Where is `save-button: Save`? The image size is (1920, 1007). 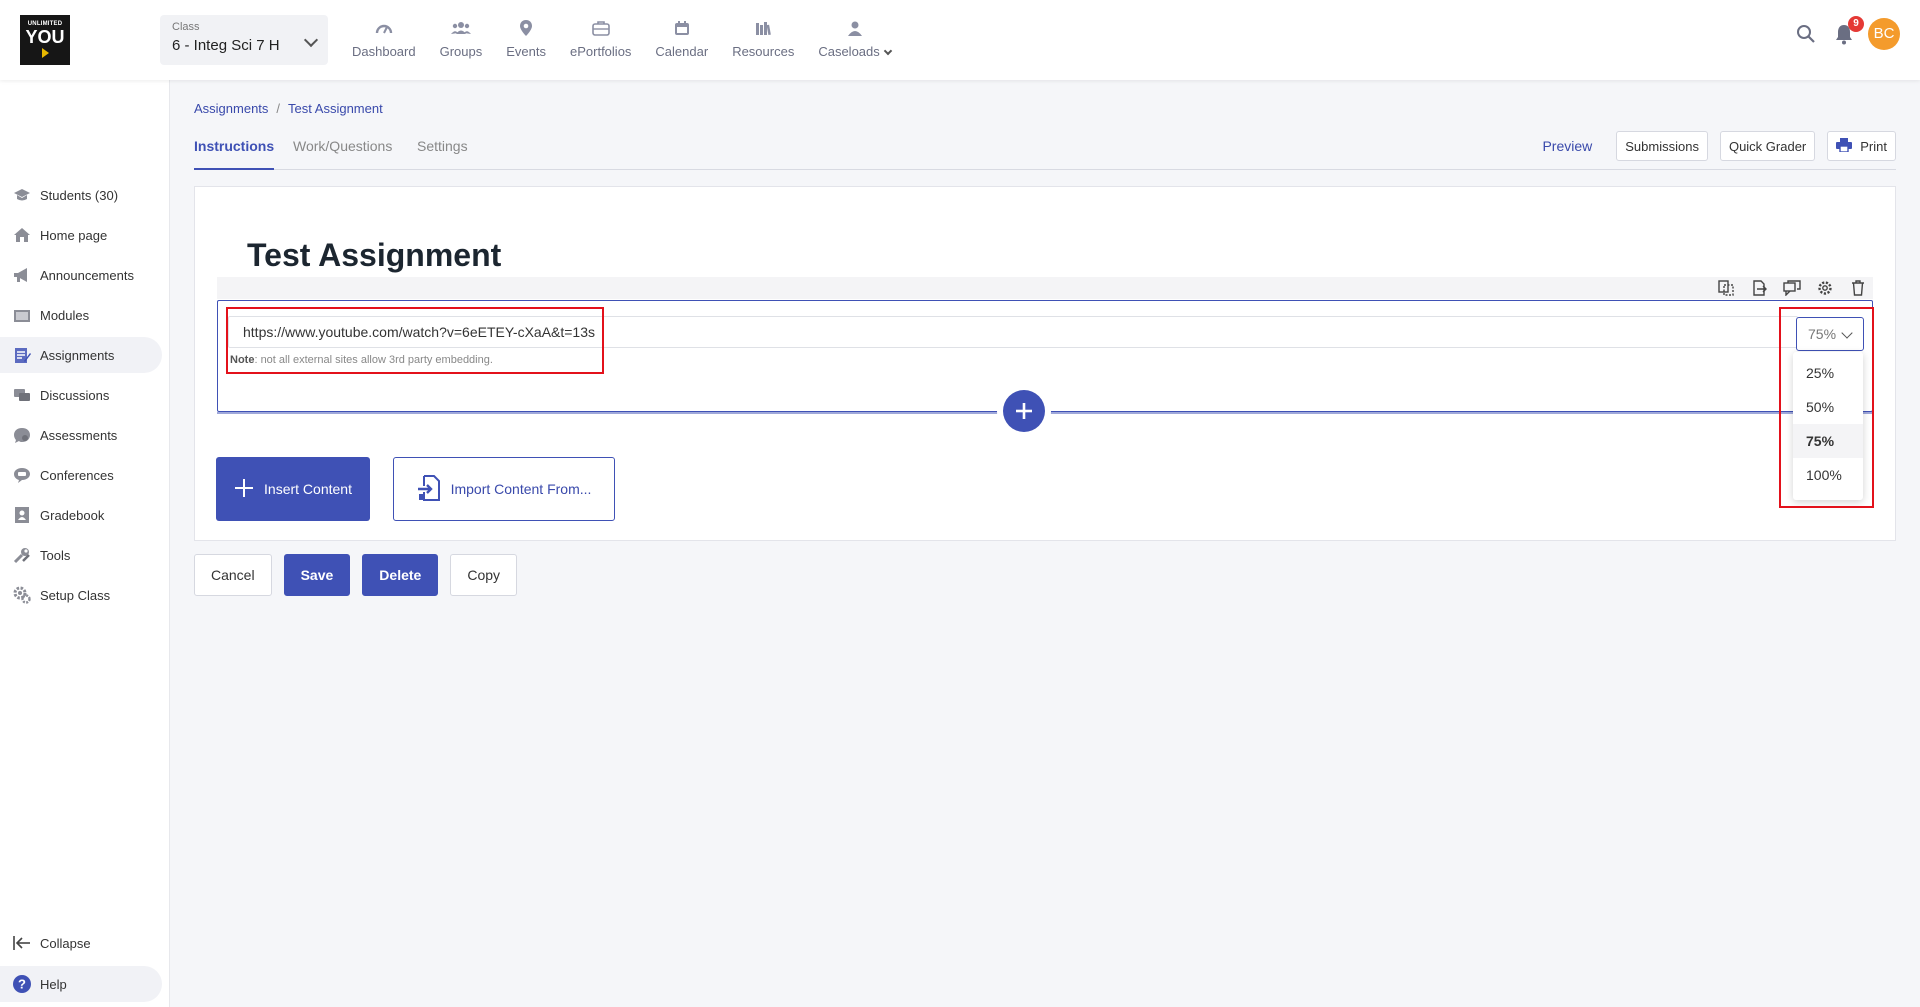 save-button: Save is located at coordinates (317, 575).